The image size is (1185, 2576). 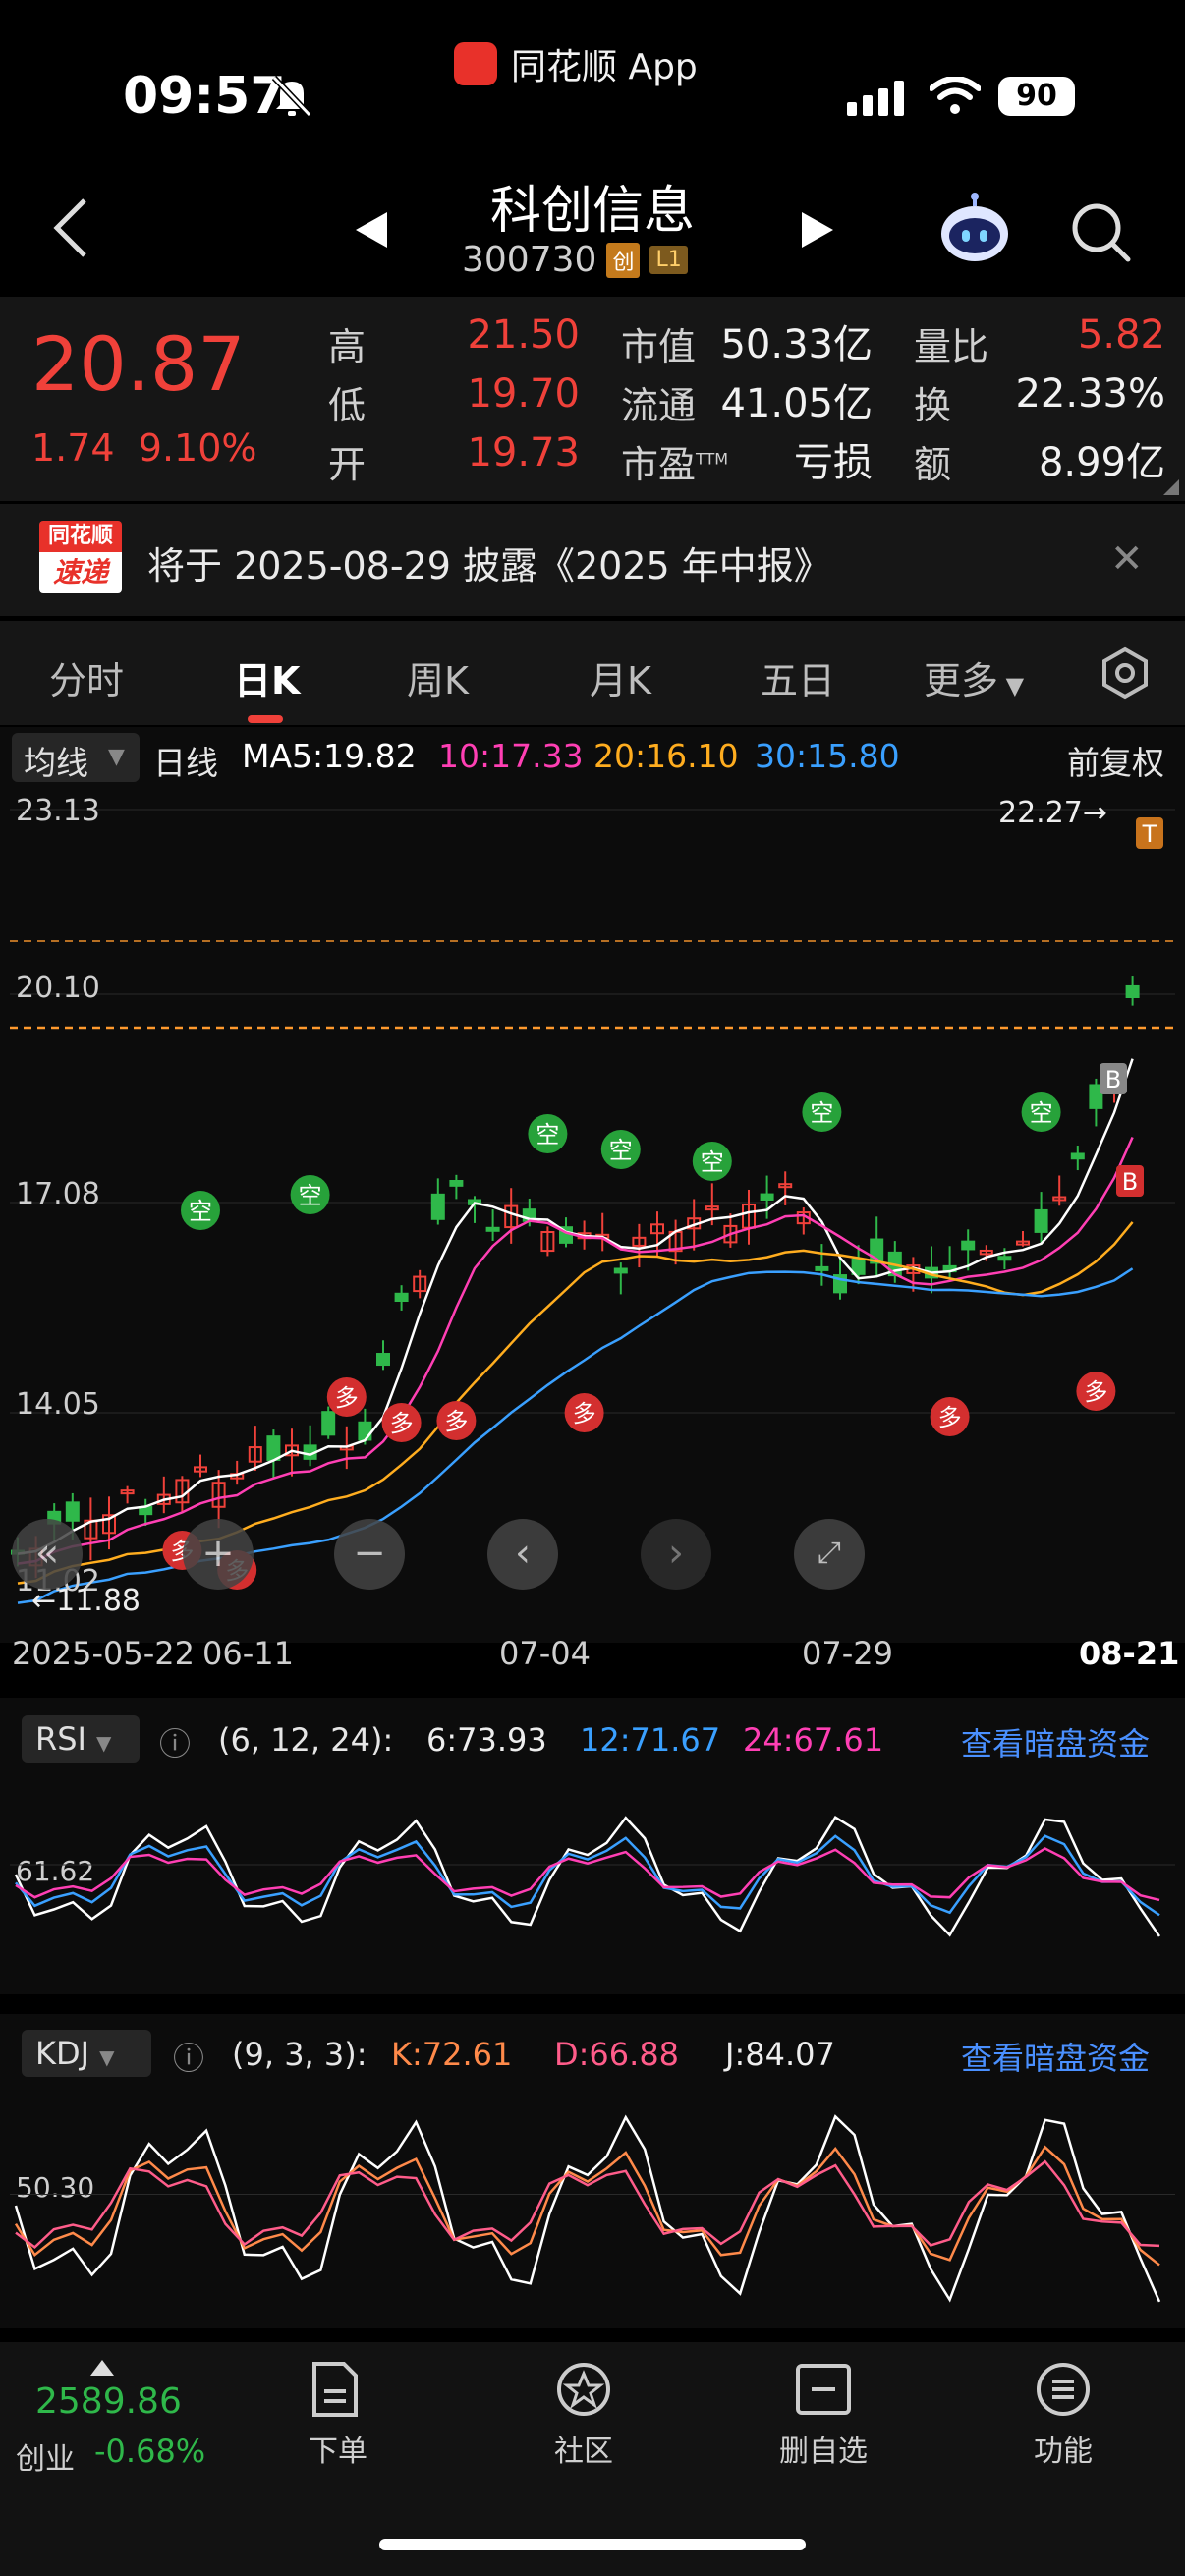 What do you see at coordinates (150, 2451) in the screenshot?
I see `index-change: -0.68%` at bounding box center [150, 2451].